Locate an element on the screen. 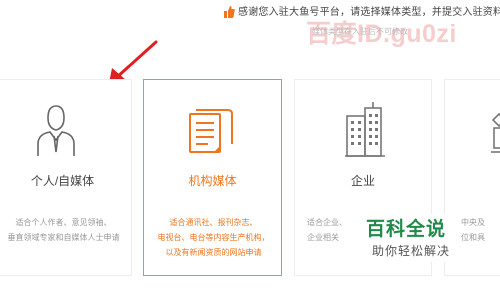  notice-subtext: 媒体类型在入驻后不可修改 is located at coordinates (360, 31).